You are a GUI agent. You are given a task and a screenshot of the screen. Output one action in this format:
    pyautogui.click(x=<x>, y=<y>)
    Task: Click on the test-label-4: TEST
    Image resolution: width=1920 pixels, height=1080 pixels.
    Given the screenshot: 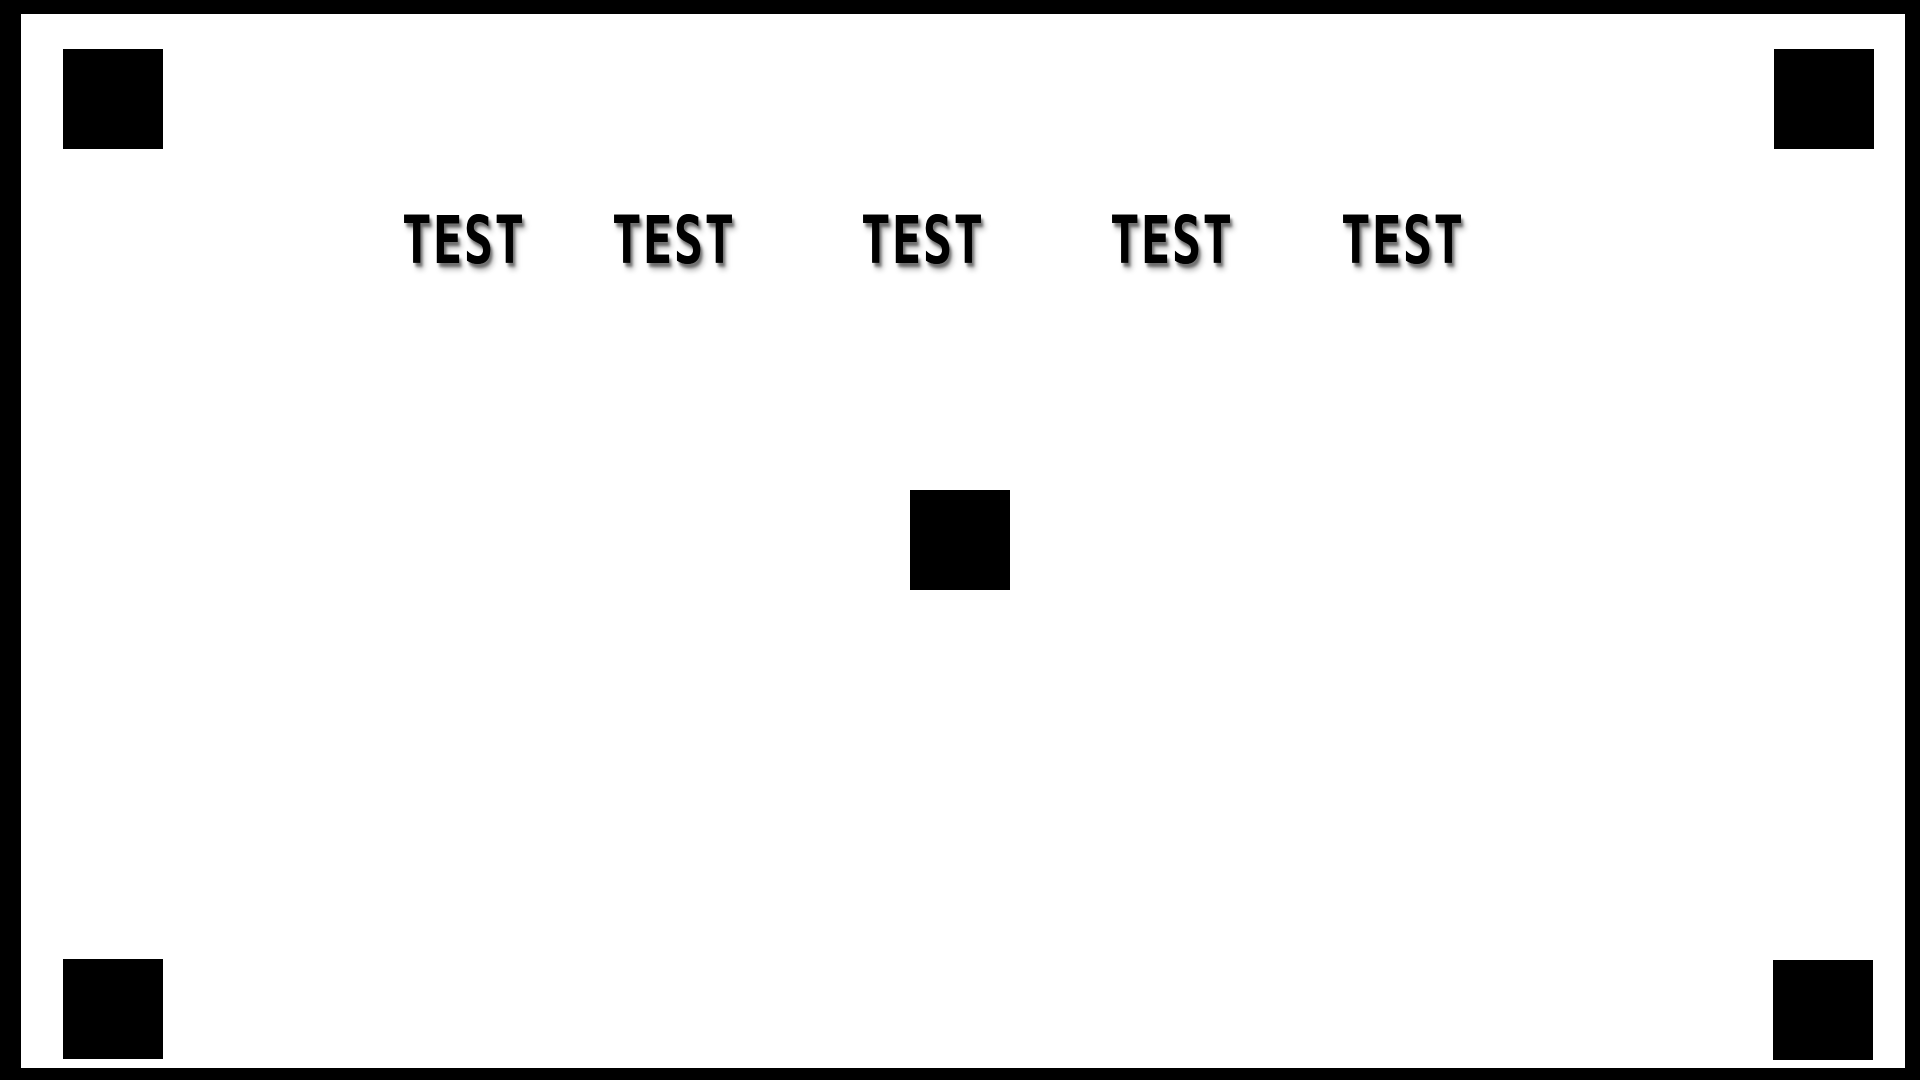 What is the action you would take?
    pyautogui.click(x=1172, y=240)
    